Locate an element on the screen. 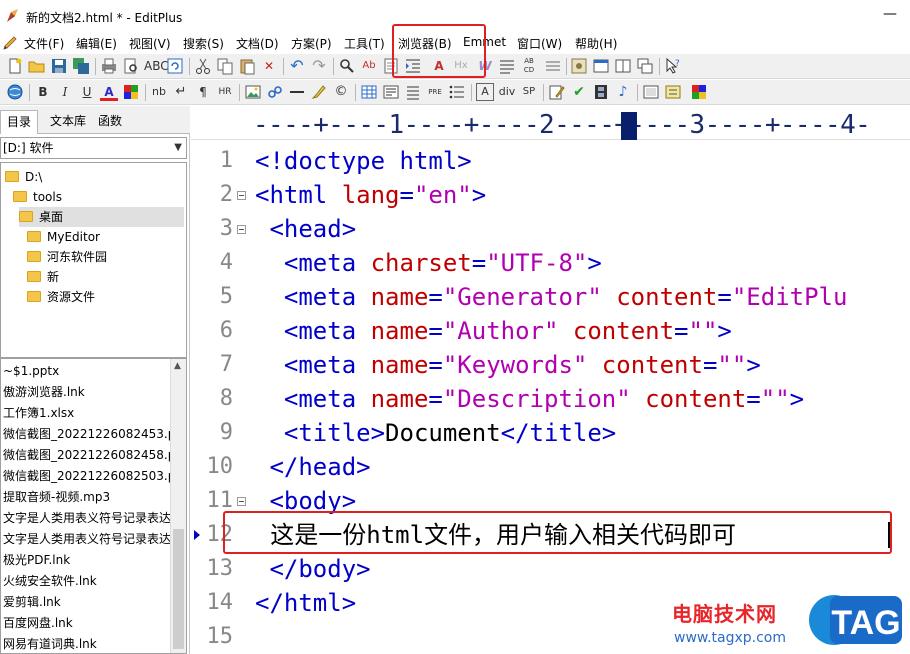 The height and width of the screenshot is (654, 910). line-icon is located at coordinates (553, 66).